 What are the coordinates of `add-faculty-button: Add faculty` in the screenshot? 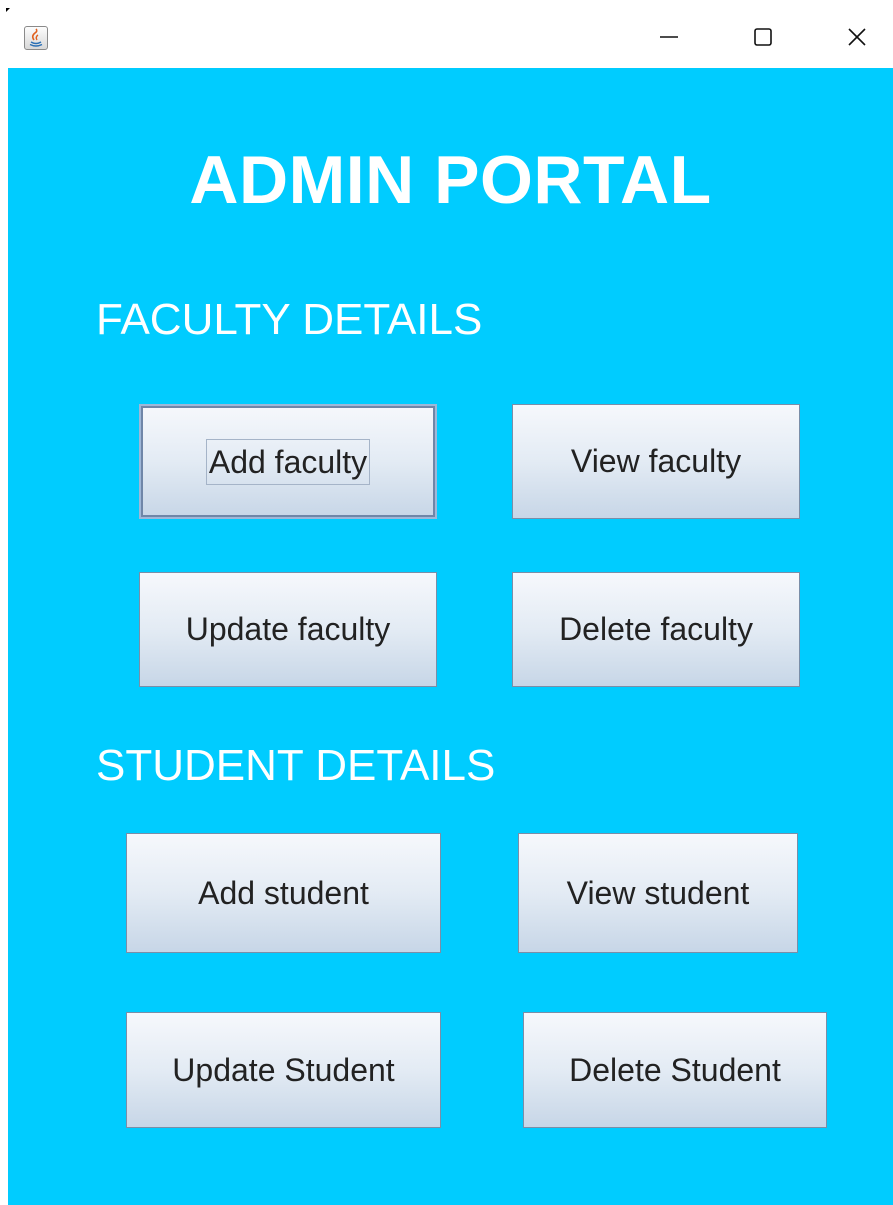 It's located at (288, 461).